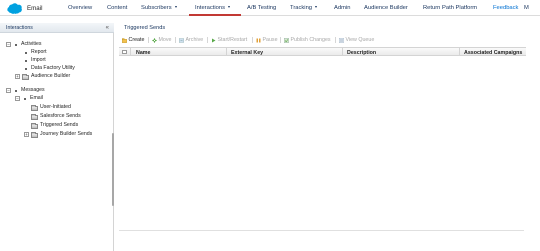 The image size is (540, 251). I want to click on tree-item-journey-builder-sends: + Journey Builder Sends, so click(55, 135).